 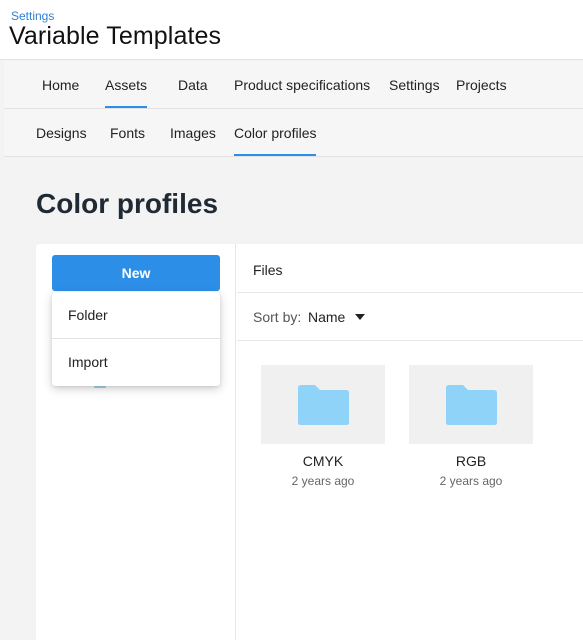 I want to click on tab-designs: Designs, so click(x=61, y=132).